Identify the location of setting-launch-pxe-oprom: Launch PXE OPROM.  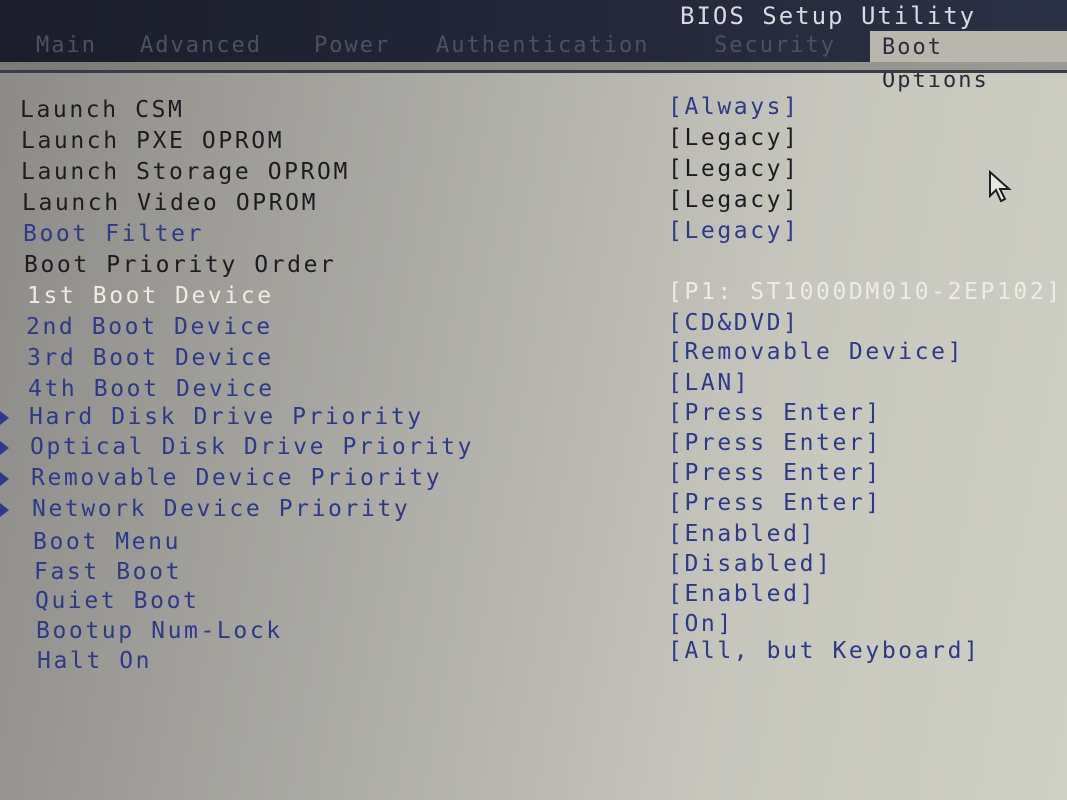
(152, 141).